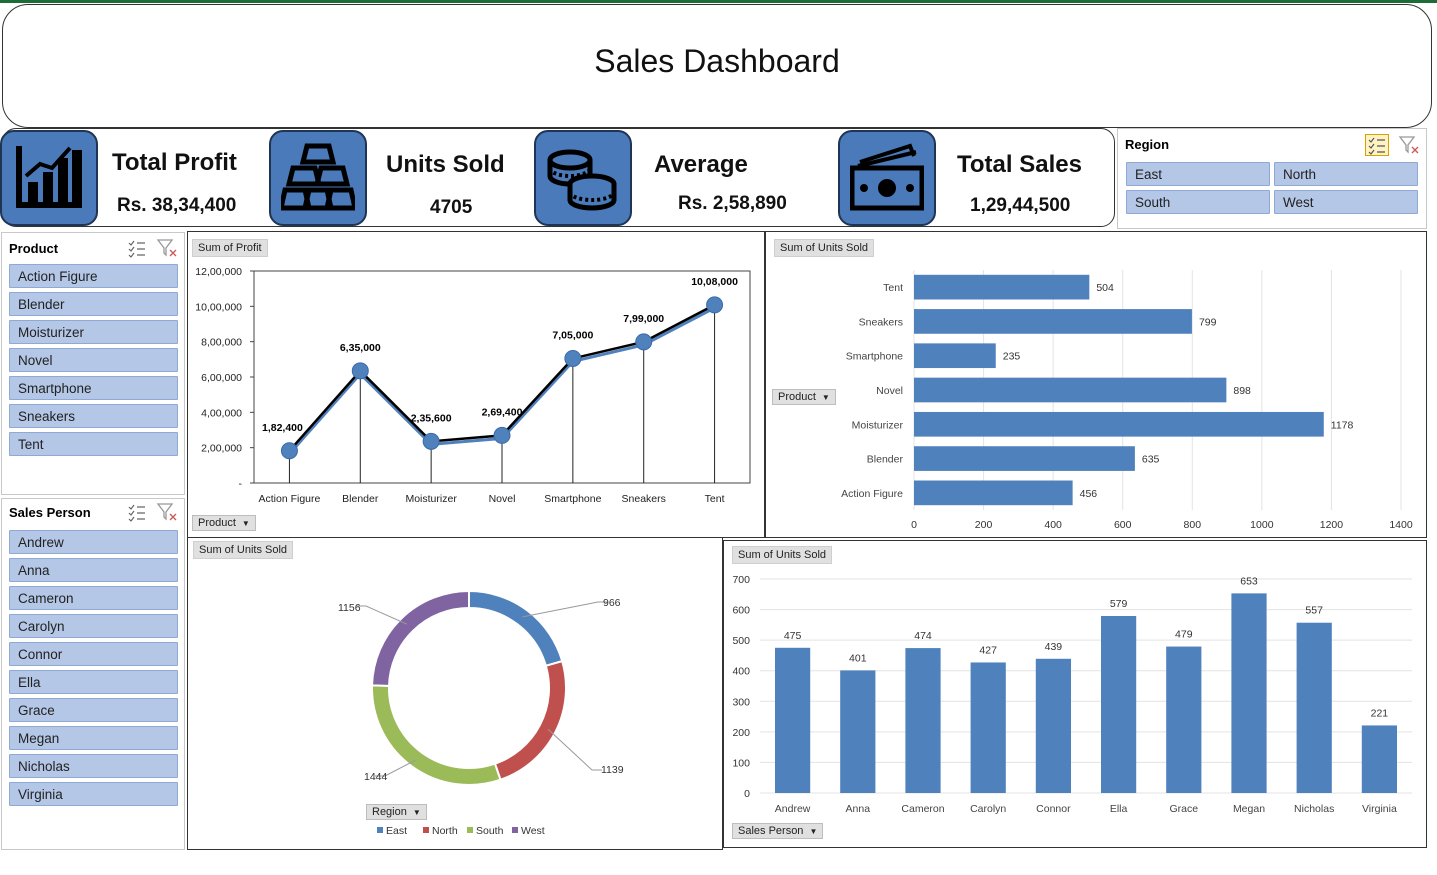 Image resolution: width=1437 pixels, height=875 pixels. Describe the element at coordinates (93, 332) in the screenshot. I see `product-item-moisturizer: Moisturizer` at that location.